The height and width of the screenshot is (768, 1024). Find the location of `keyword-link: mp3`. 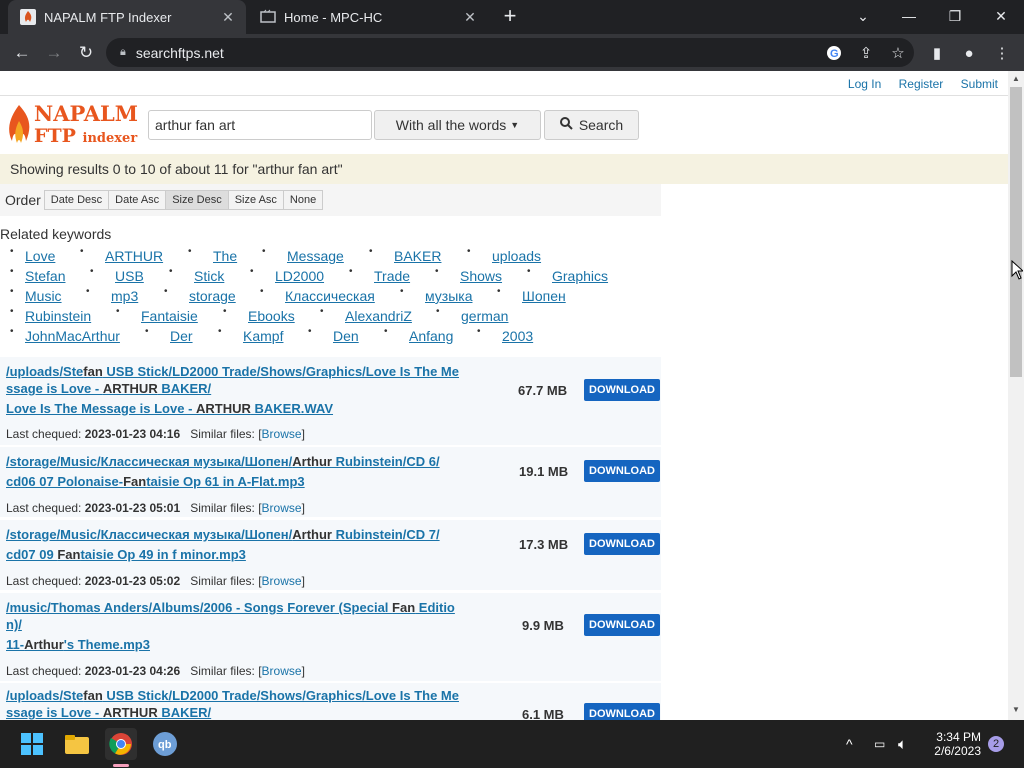

keyword-link: mp3 is located at coordinates (124, 296).